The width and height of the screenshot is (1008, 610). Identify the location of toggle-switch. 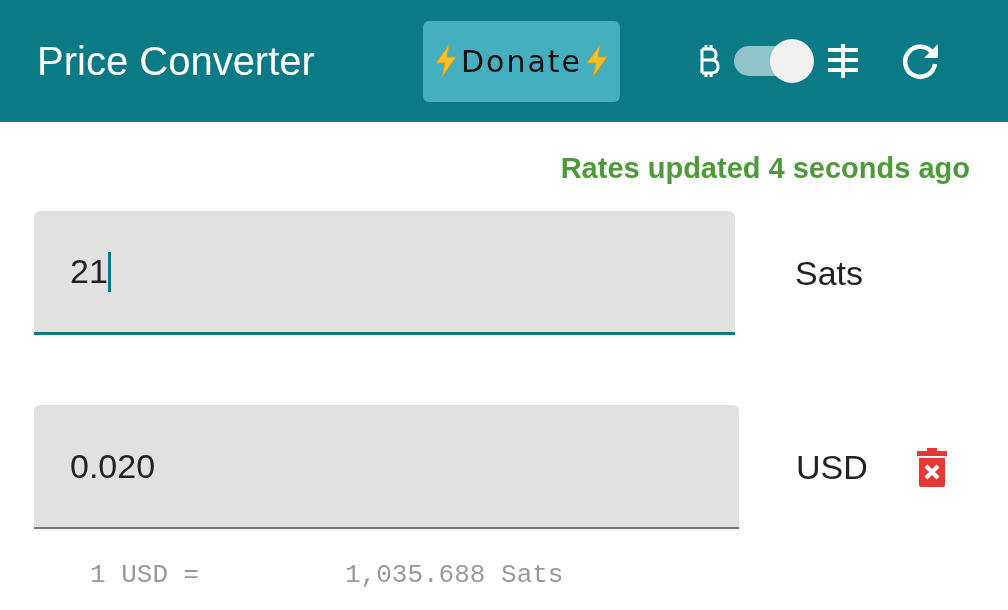
(774, 61).